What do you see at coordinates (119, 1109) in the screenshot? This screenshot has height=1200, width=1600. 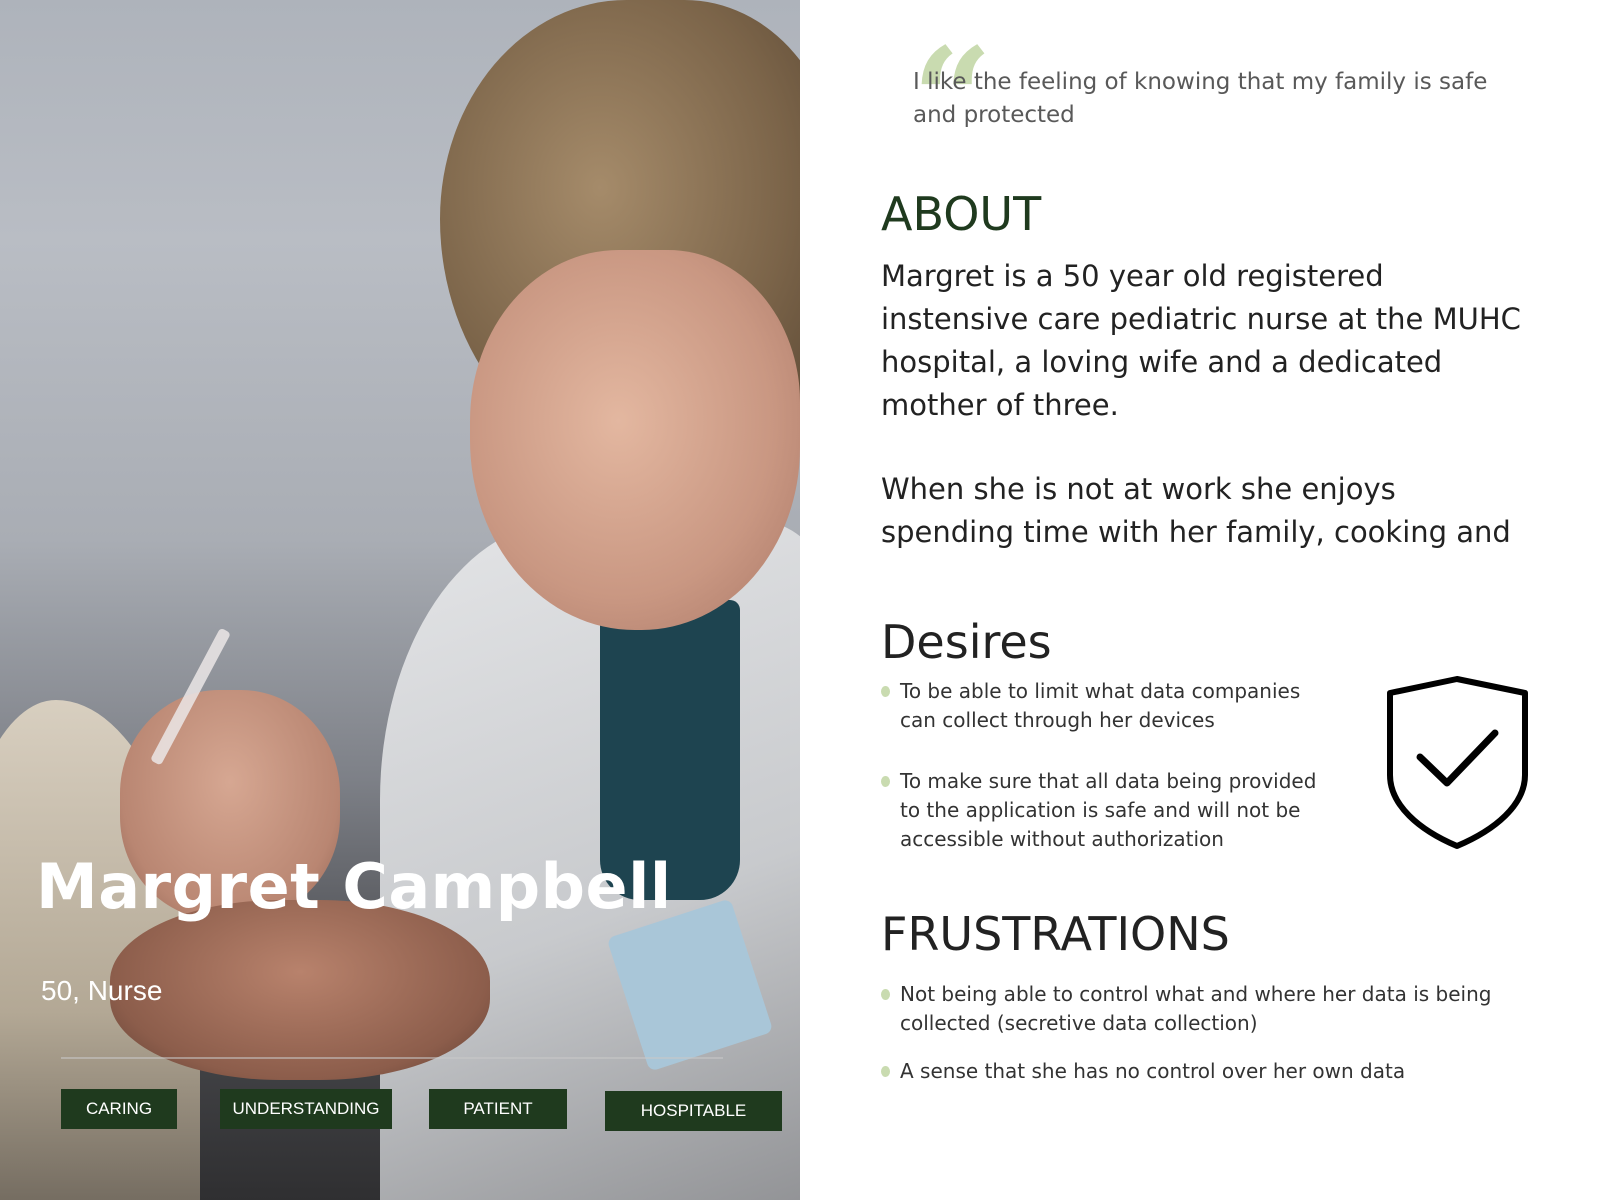 I see `trait-badge: CARING` at bounding box center [119, 1109].